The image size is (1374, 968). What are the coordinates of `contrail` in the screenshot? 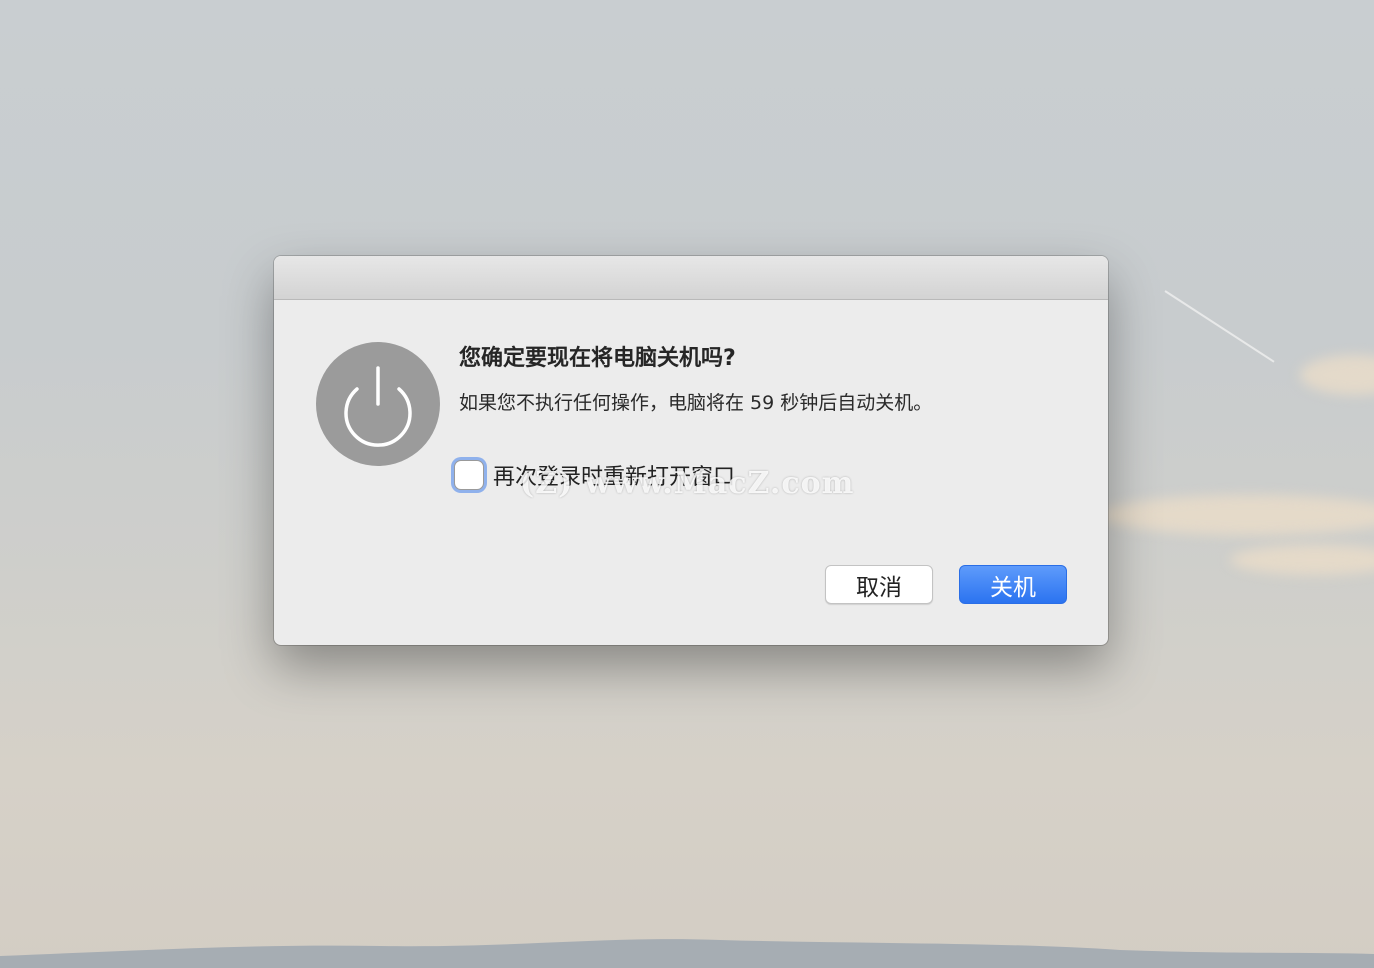 It's located at (1219, 326).